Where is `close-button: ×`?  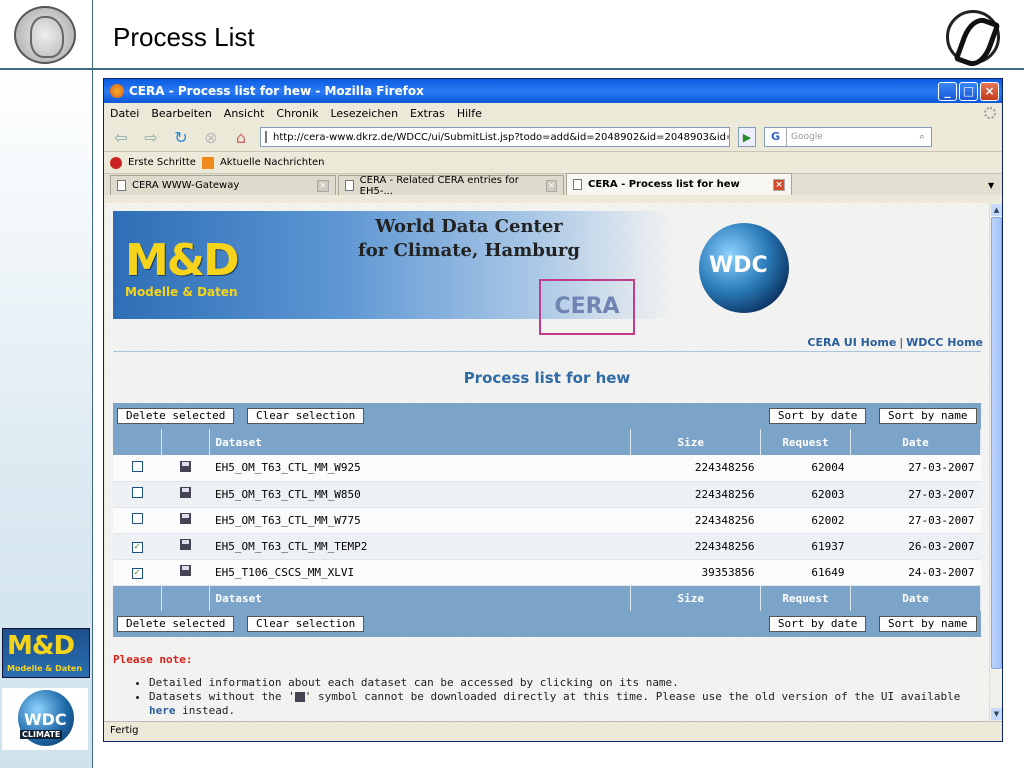
close-button: × is located at coordinates (989, 91).